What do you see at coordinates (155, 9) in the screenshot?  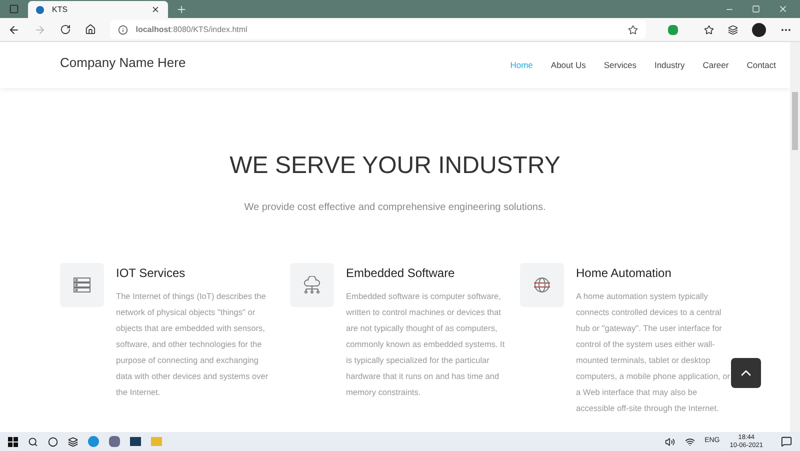 I see `close-icon` at bounding box center [155, 9].